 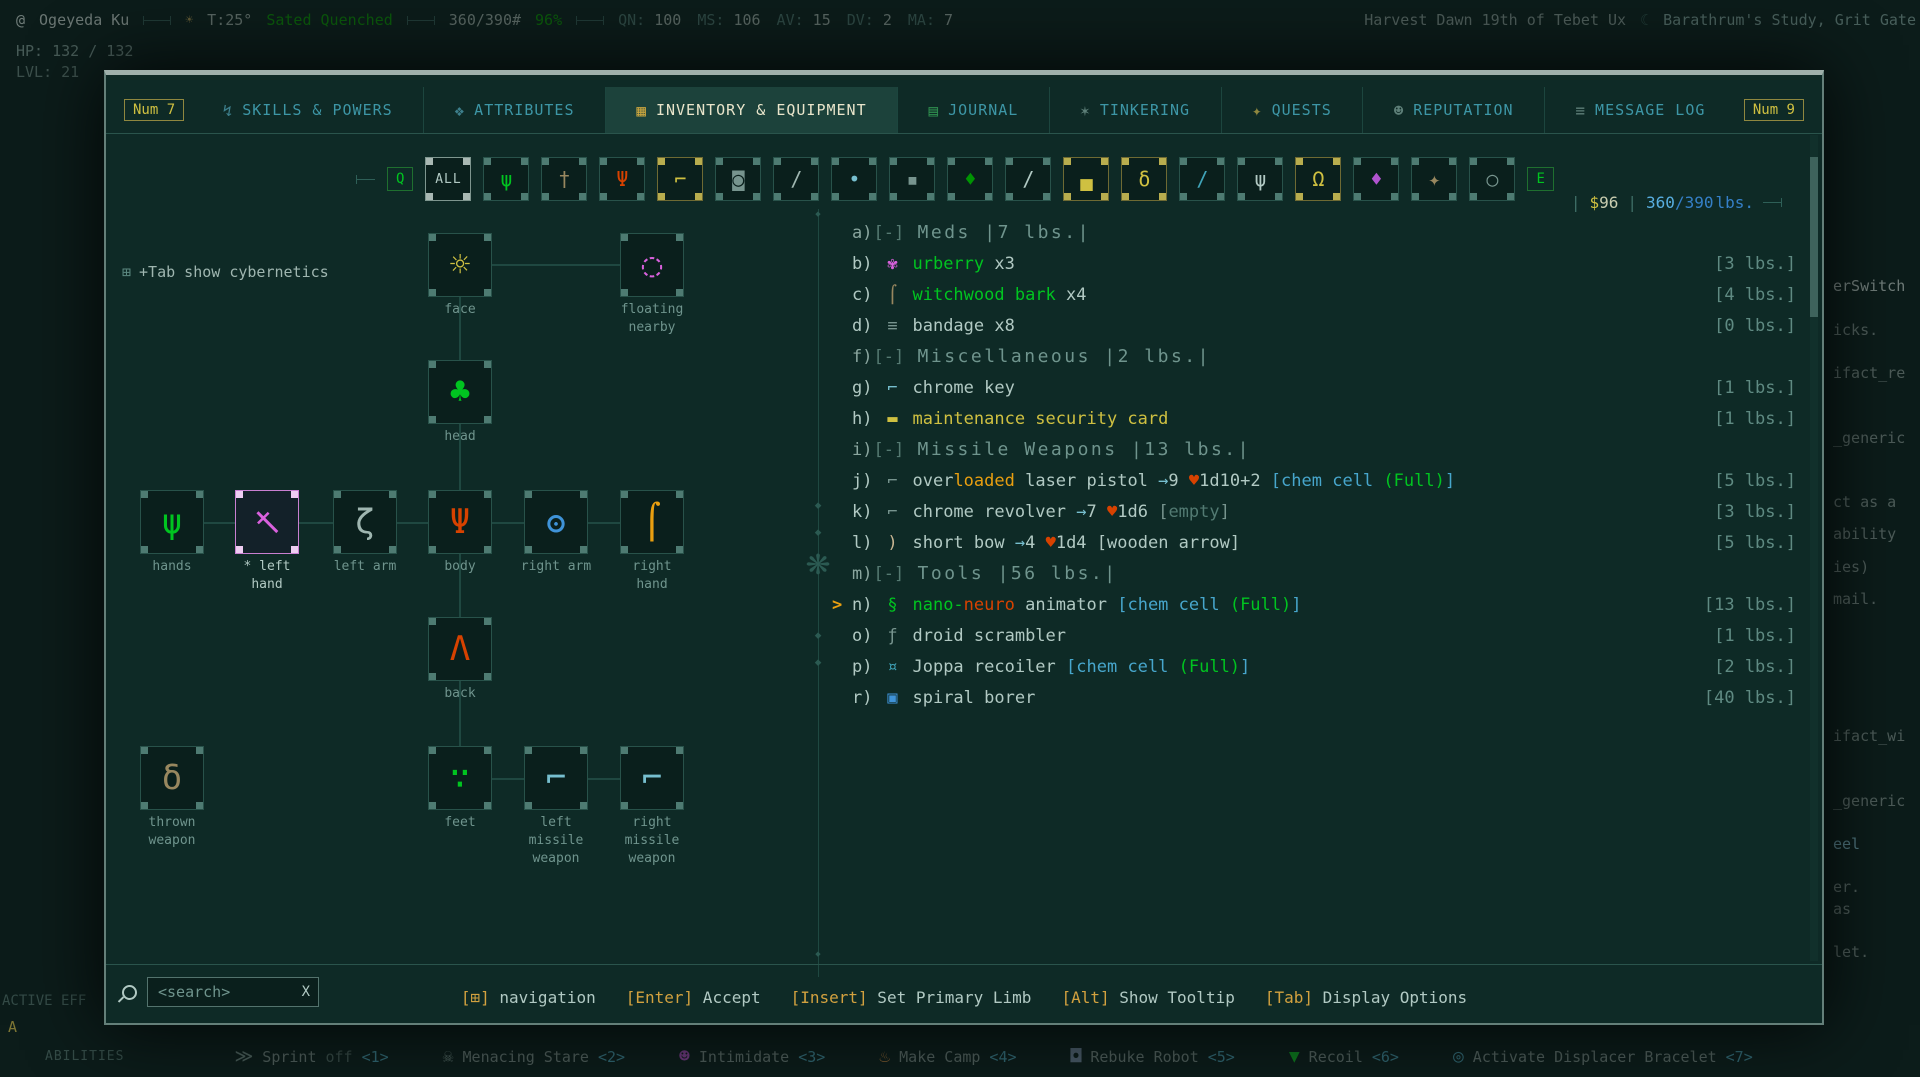 I want to click on slot-head: ♣, so click(x=460, y=392).